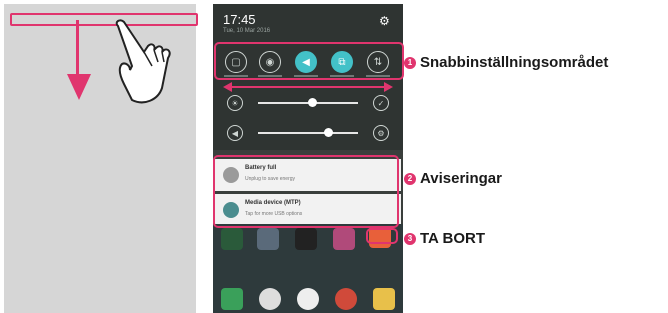 The image size is (668, 313). I want to click on contacts-icon, so click(270, 299).